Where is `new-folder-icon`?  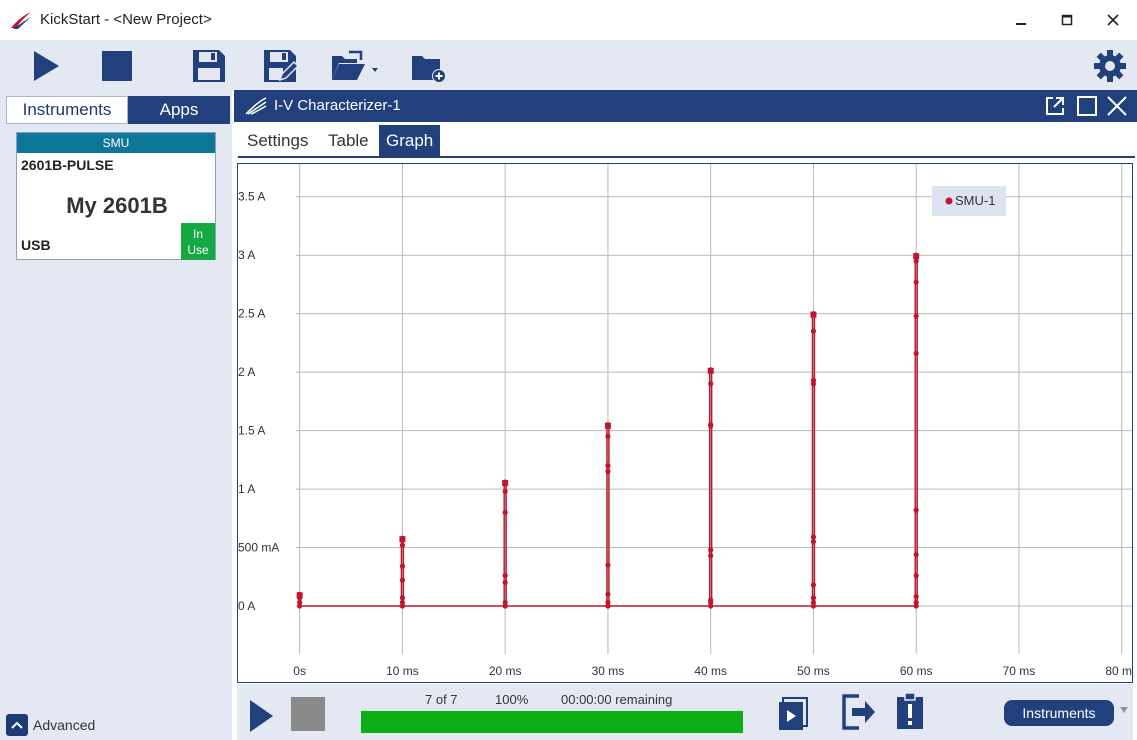 new-folder-icon is located at coordinates (429, 69).